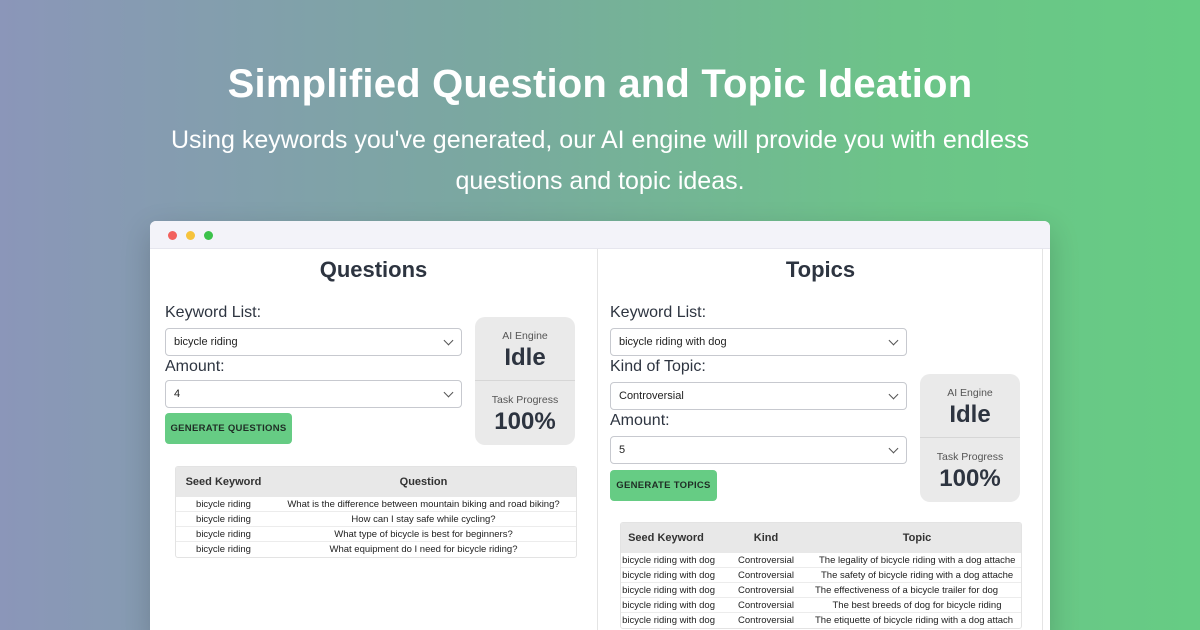 This screenshot has width=1200, height=630. I want to click on column-header-kind: Kind, so click(766, 538).